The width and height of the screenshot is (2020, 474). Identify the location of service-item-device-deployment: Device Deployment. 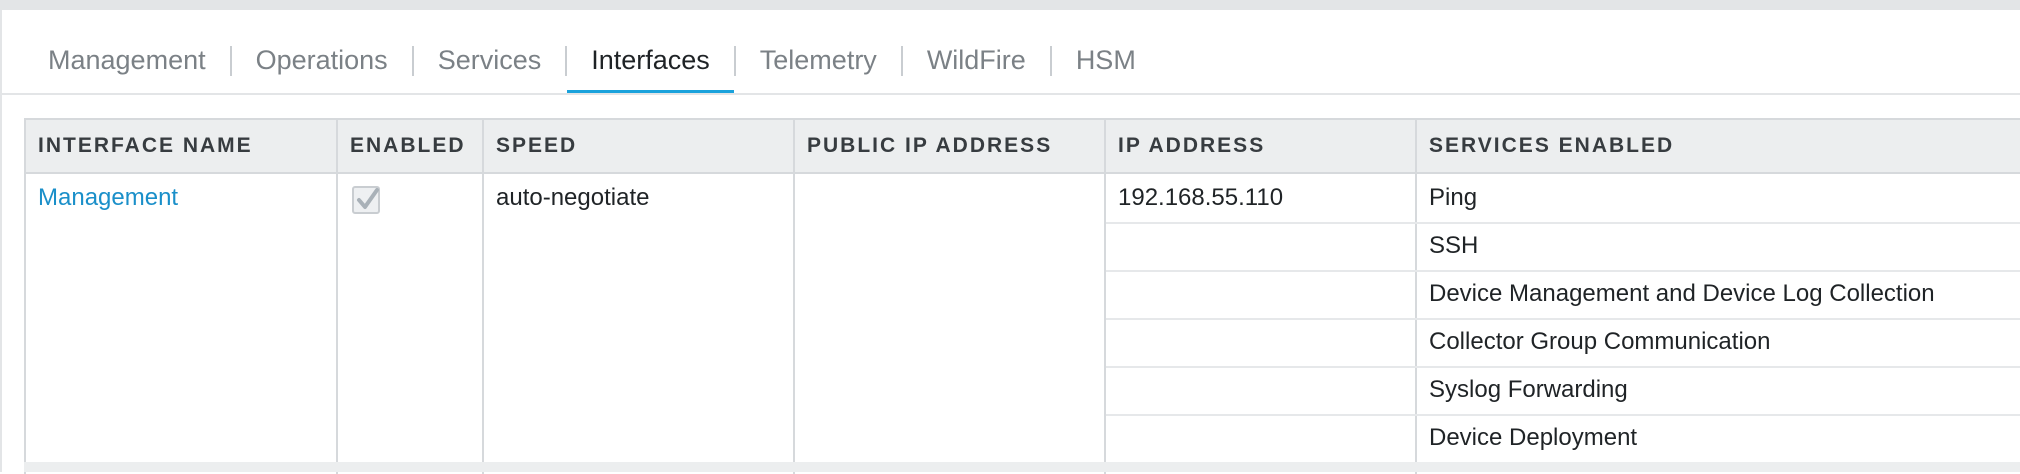
(1533, 437).